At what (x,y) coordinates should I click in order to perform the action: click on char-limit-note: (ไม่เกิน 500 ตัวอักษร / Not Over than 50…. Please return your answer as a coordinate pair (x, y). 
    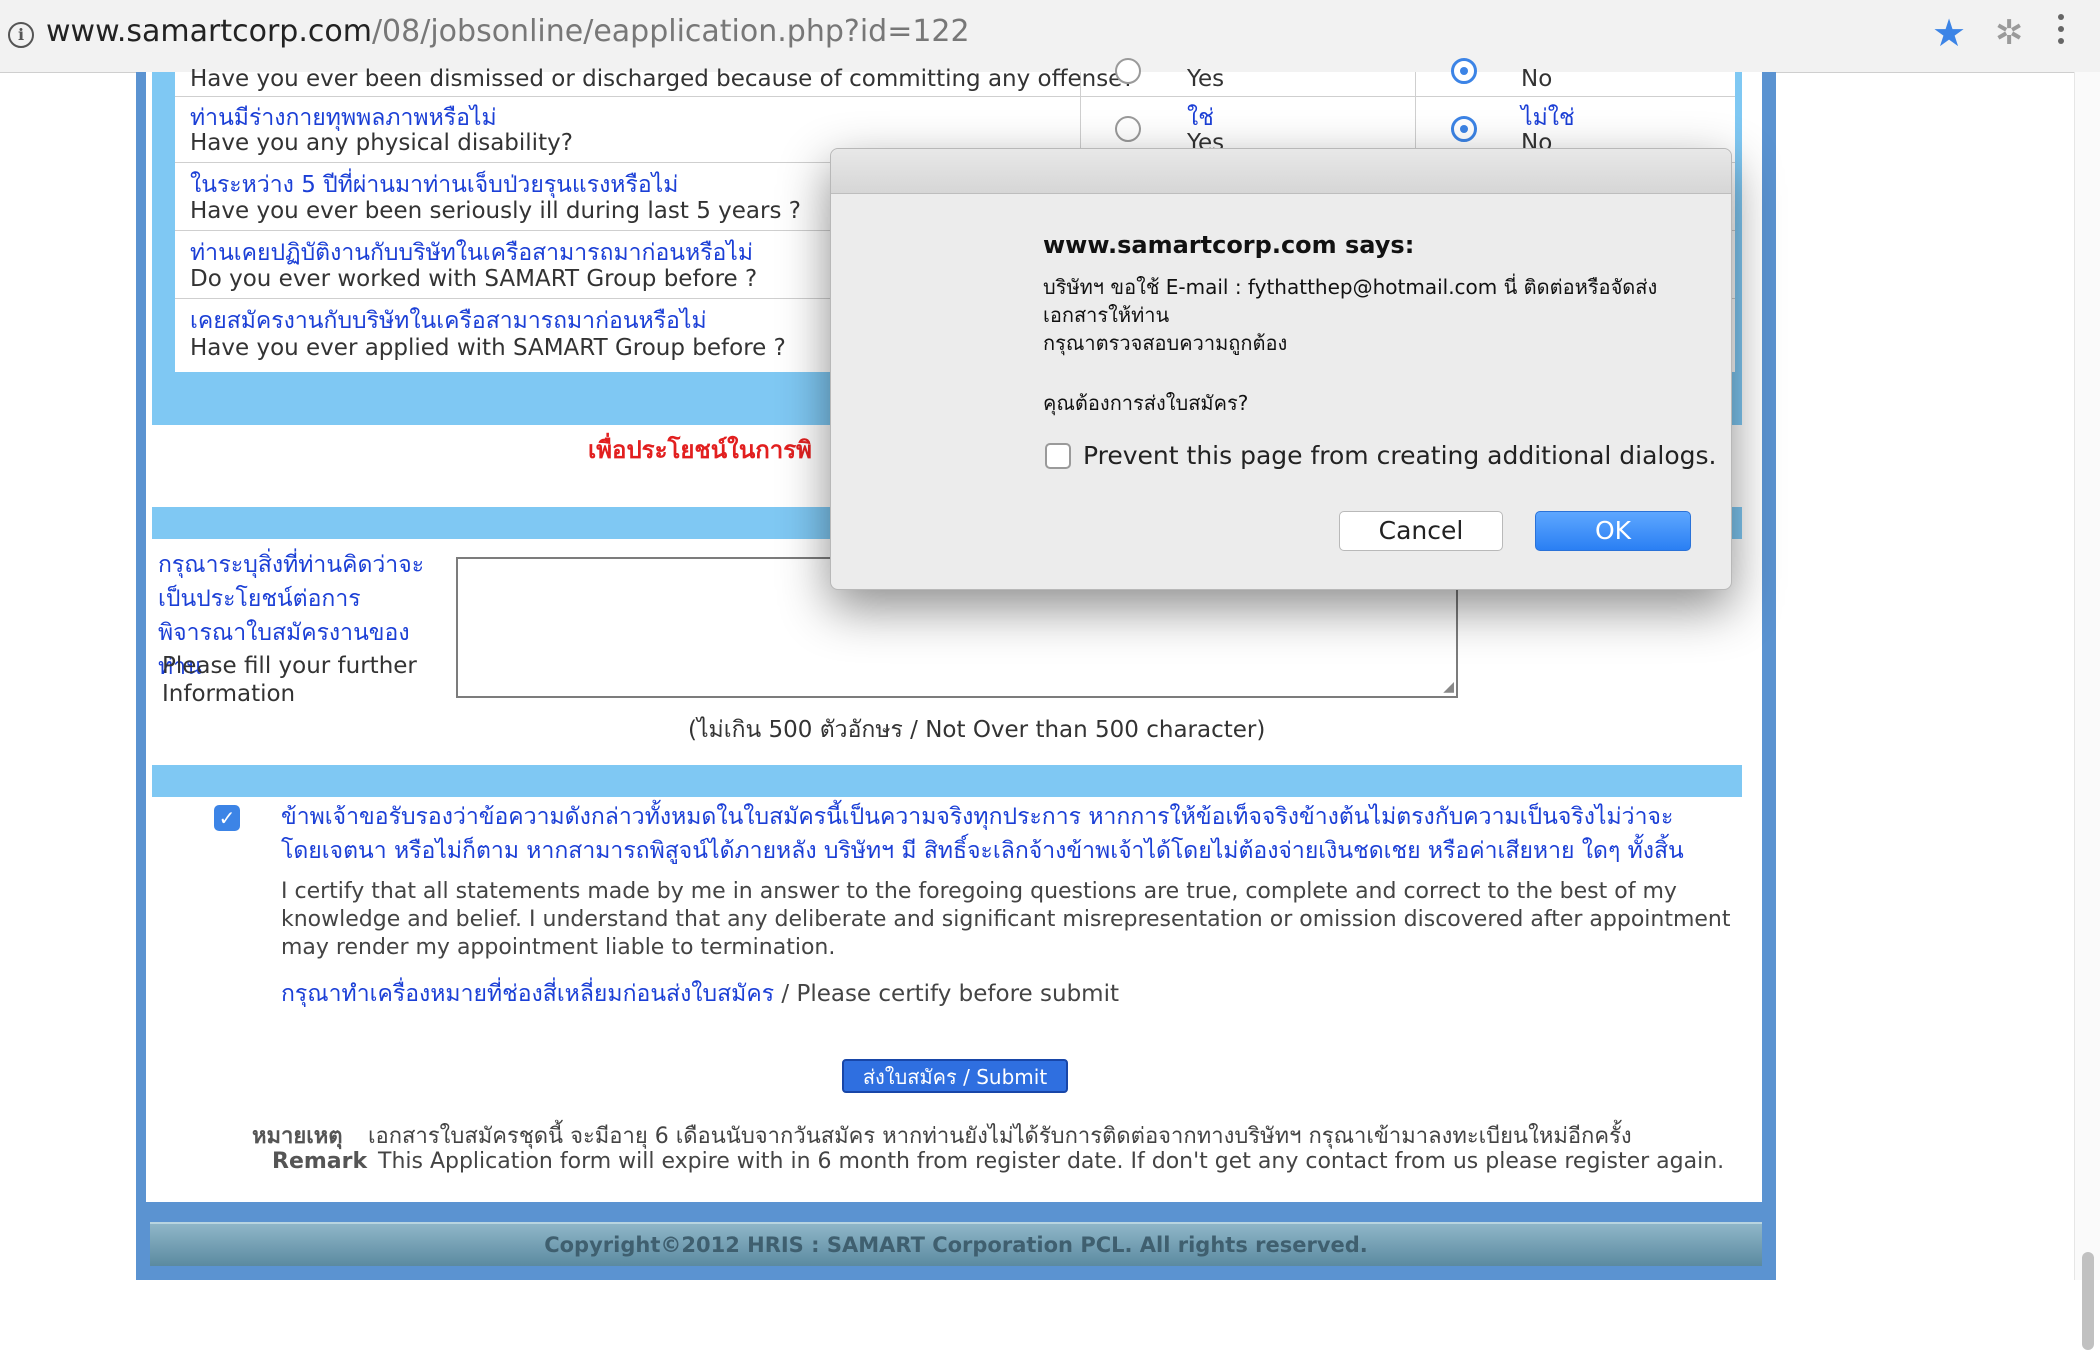
    Looking at the image, I should click on (977, 730).